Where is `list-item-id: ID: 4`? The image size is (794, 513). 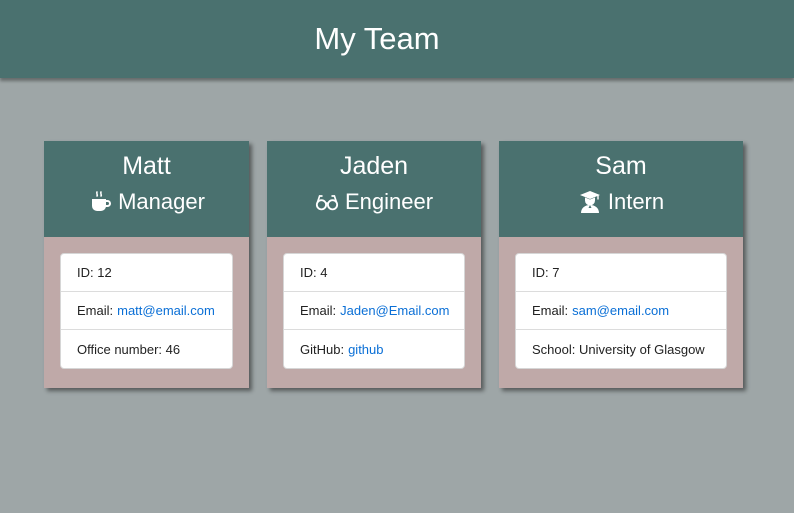
list-item-id: ID: 4 is located at coordinates (374, 273).